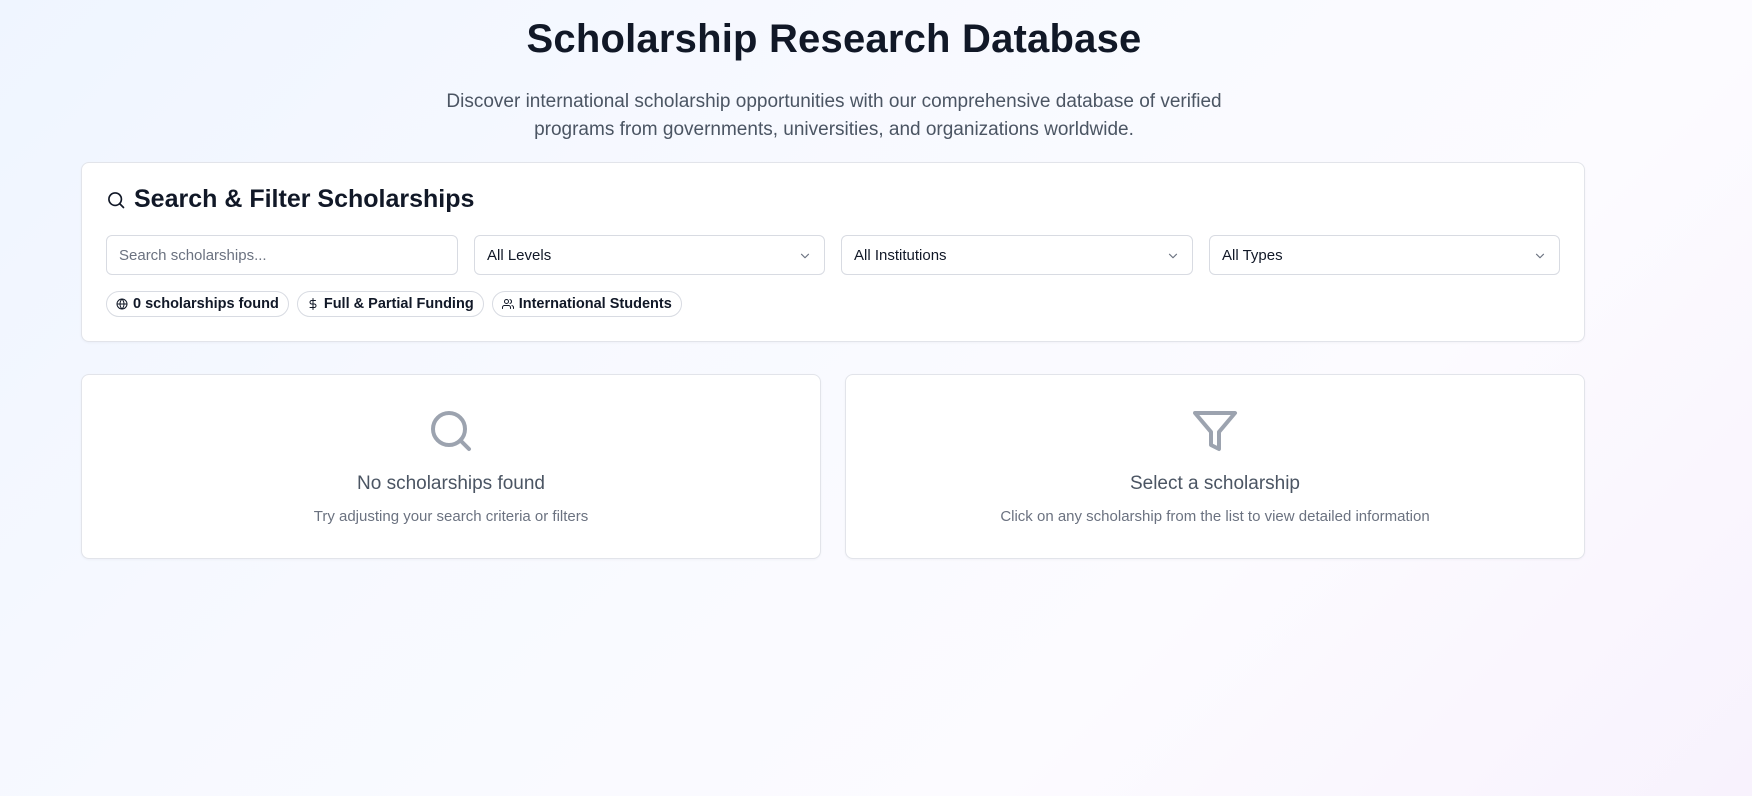 The height and width of the screenshot is (796, 1752). I want to click on institution-select: All Institutions, so click(1017, 255).